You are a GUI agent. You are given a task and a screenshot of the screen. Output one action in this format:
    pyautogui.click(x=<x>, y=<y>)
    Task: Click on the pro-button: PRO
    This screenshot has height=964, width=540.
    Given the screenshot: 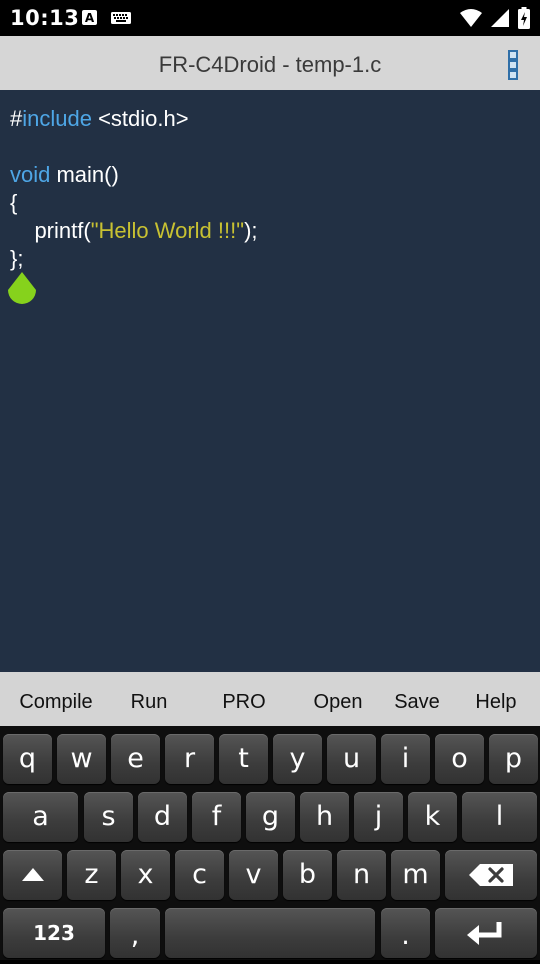 What is the action you would take?
    pyautogui.click(x=244, y=699)
    